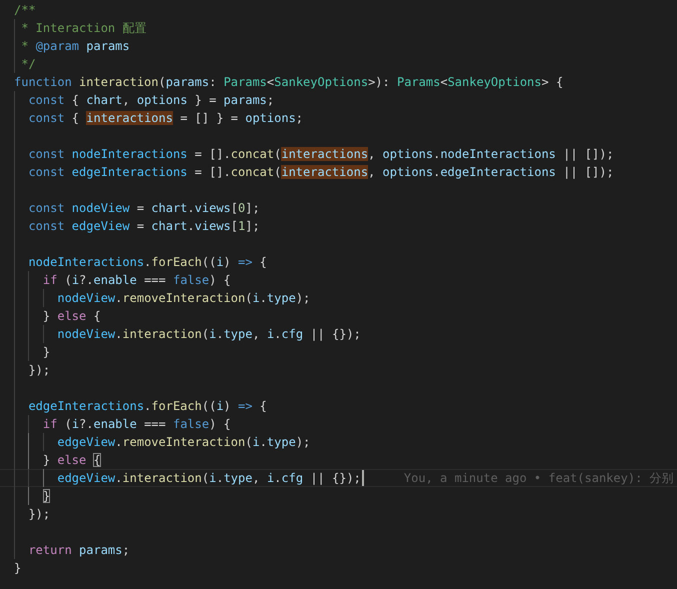 This screenshot has width=677, height=589. I want to click on code-line: edgeInteractions.forEach((i) => {, so click(147, 406).